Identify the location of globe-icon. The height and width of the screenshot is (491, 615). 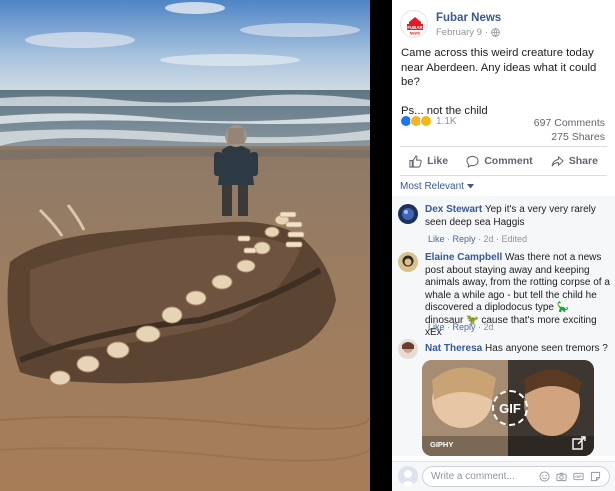
(495, 32).